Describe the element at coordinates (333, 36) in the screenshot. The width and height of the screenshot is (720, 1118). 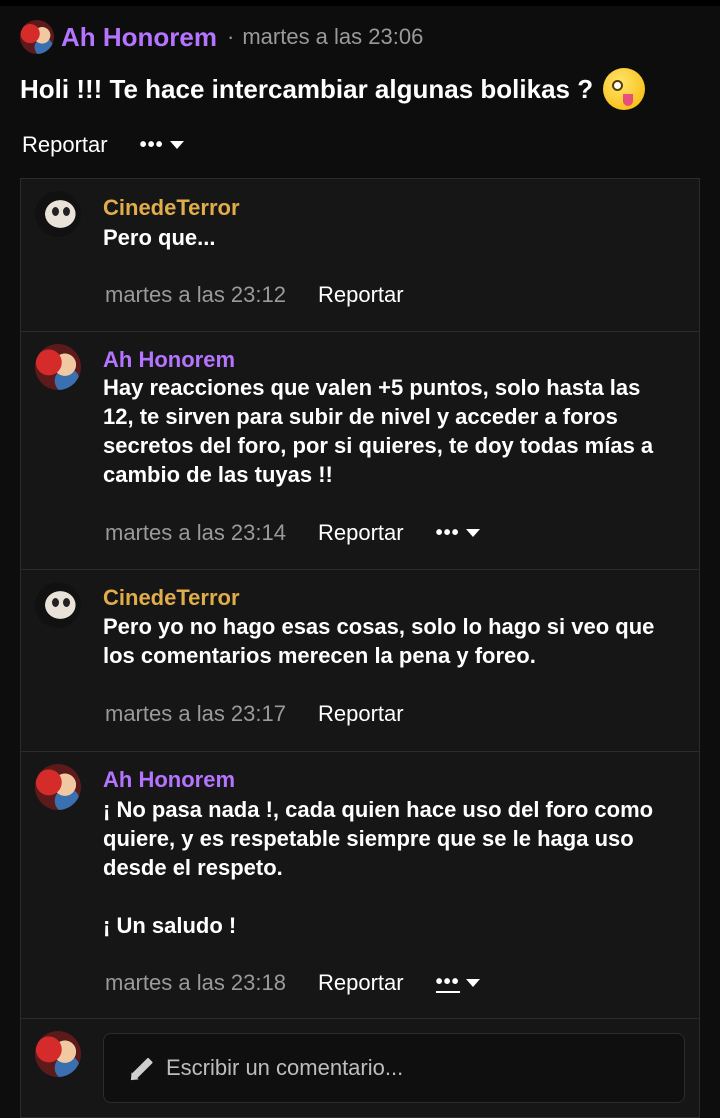
I see `post-timestamp: martes a las 23:06` at that location.